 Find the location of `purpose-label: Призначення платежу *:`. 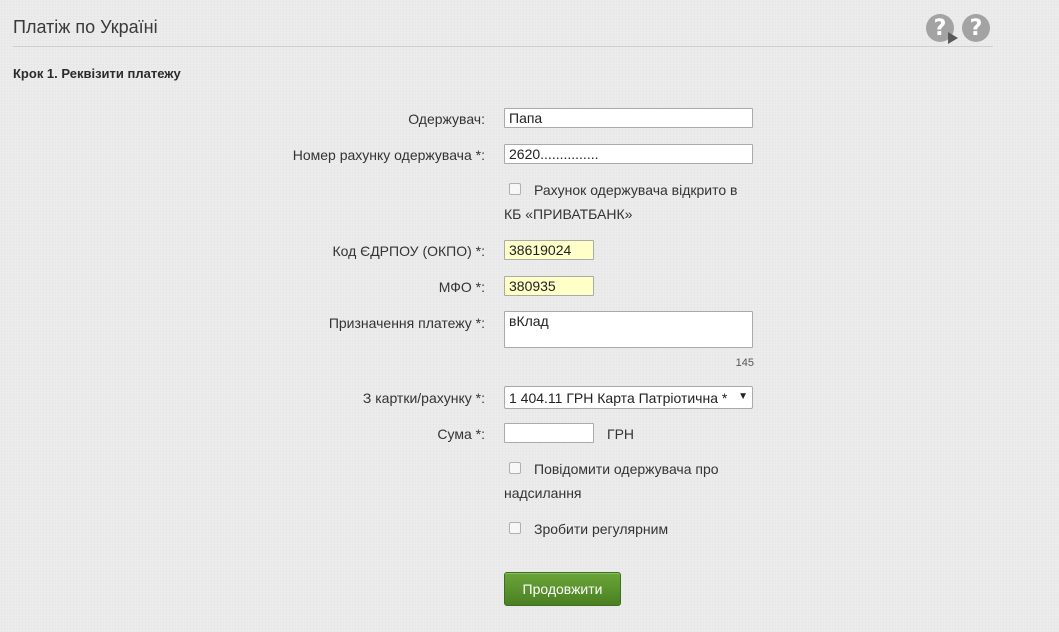

purpose-label: Призначення платежу *: is located at coordinates (406, 323).